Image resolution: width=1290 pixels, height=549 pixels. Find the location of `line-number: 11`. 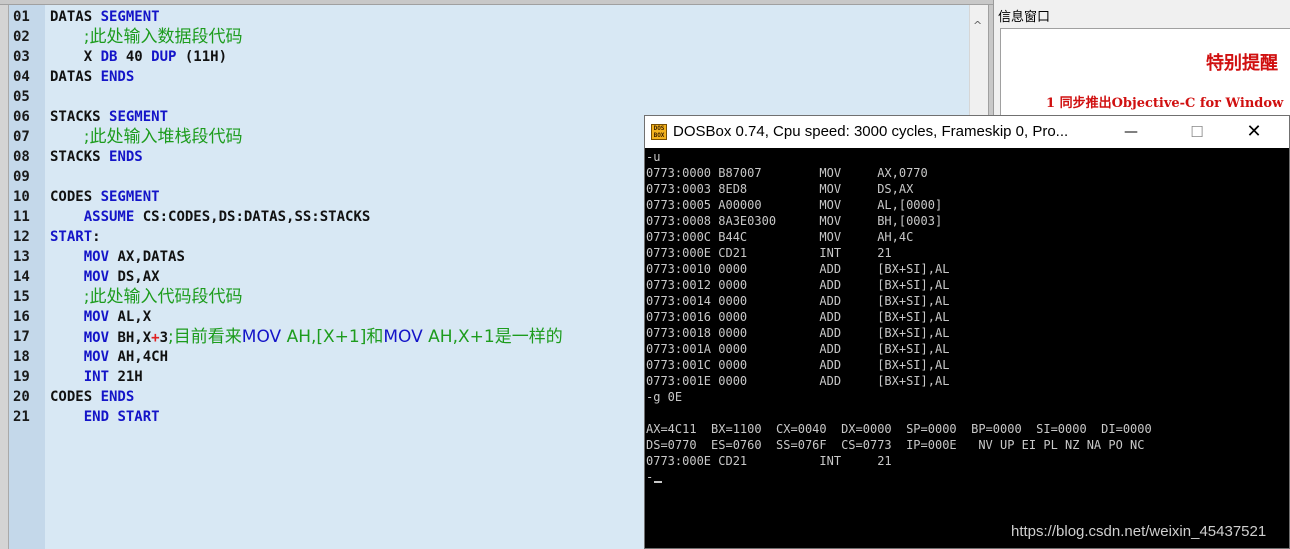

line-number: 11 is located at coordinates (21, 217).